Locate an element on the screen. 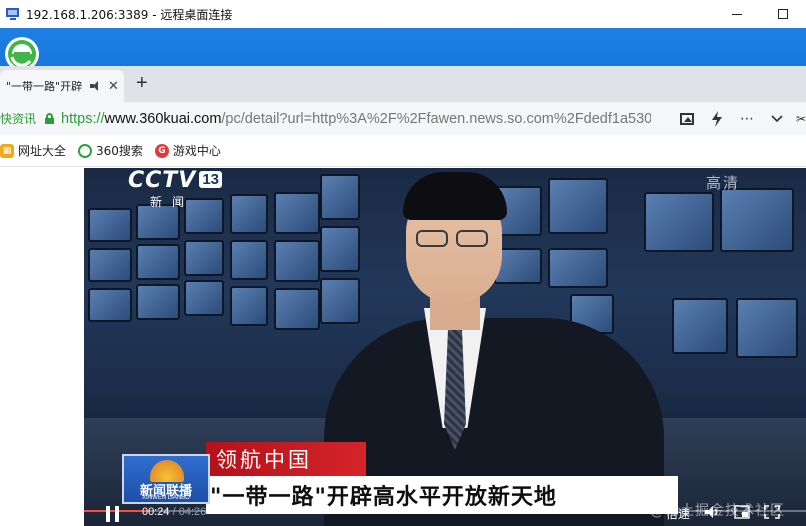 This screenshot has width=806, height=526. maximize-icon is located at coordinates (783, 14).